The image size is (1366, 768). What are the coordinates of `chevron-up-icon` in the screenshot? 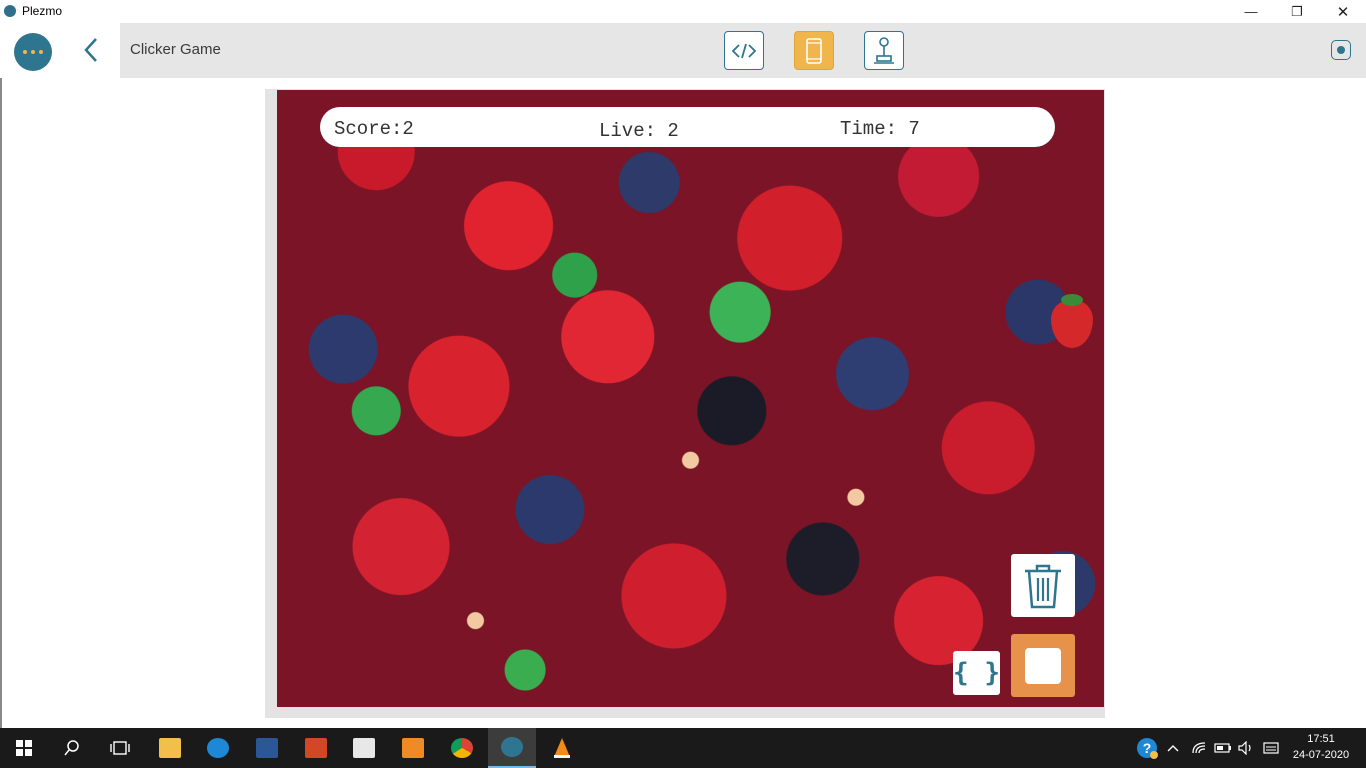 It's located at (1173, 748).